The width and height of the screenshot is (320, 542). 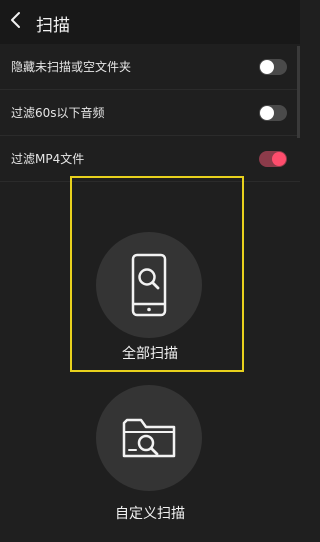 What do you see at coordinates (71, 67) in the screenshot?
I see `setting-label: 隐藏未扫描或空文件夹` at bounding box center [71, 67].